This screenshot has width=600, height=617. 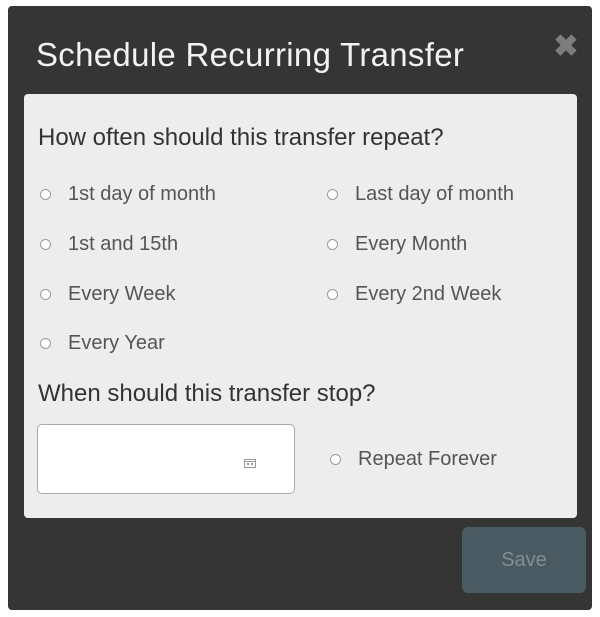 What do you see at coordinates (143, 460) in the screenshot?
I see `end-date-input` at bounding box center [143, 460].